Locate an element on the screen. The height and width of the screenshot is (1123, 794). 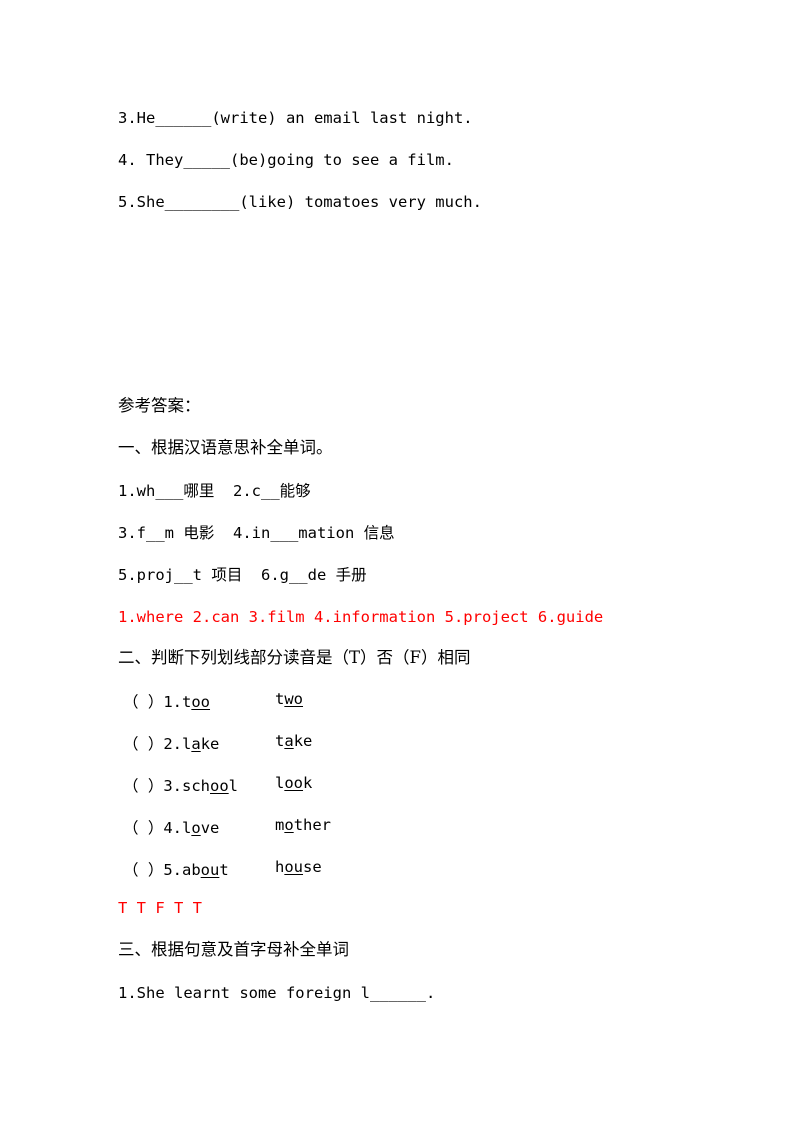
pair-checkbox-blank: （ ）1. is located at coordinates (152, 702).